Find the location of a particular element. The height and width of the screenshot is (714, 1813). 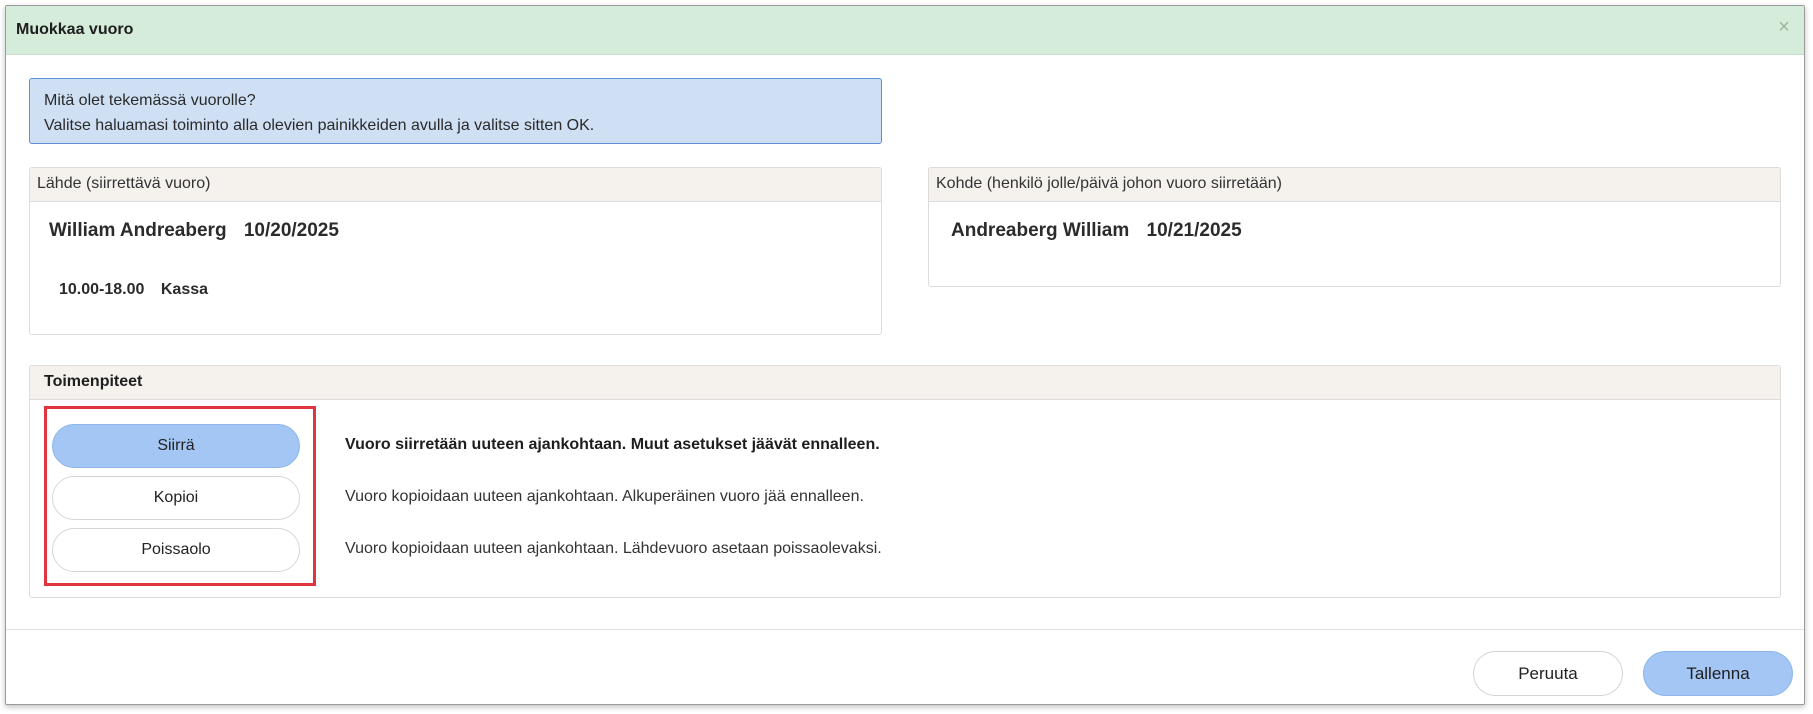

source-shift: 10.00-18.00 Kassa is located at coordinates (133, 290).